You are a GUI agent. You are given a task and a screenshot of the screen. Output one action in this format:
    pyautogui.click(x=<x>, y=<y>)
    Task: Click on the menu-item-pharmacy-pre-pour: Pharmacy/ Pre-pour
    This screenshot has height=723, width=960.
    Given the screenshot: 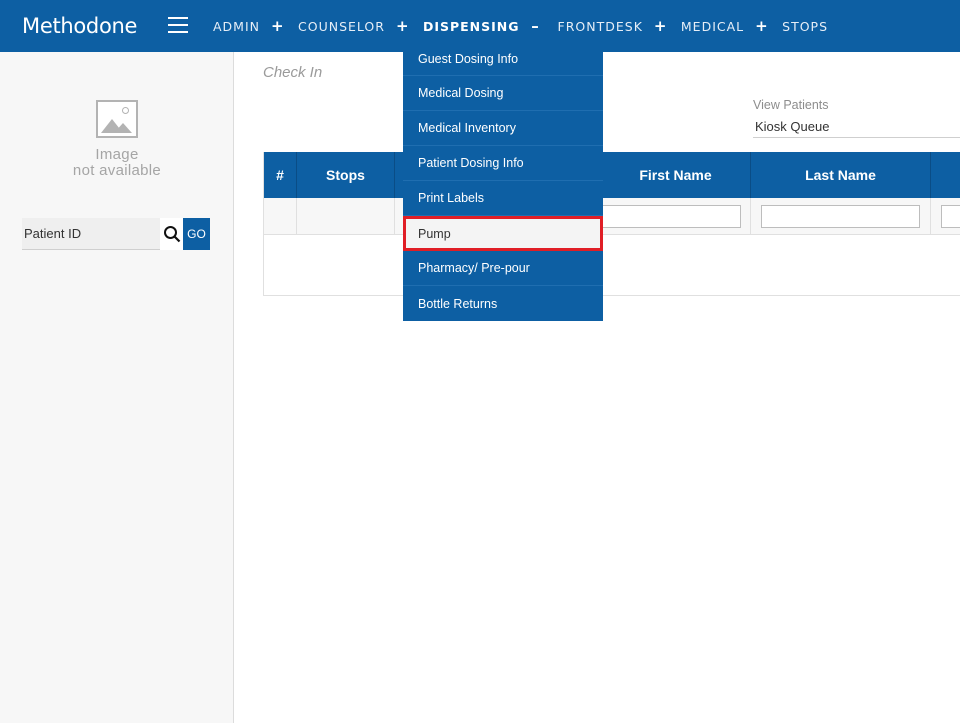 What is the action you would take?
    pyautogui.click(x=503, y=268)
    